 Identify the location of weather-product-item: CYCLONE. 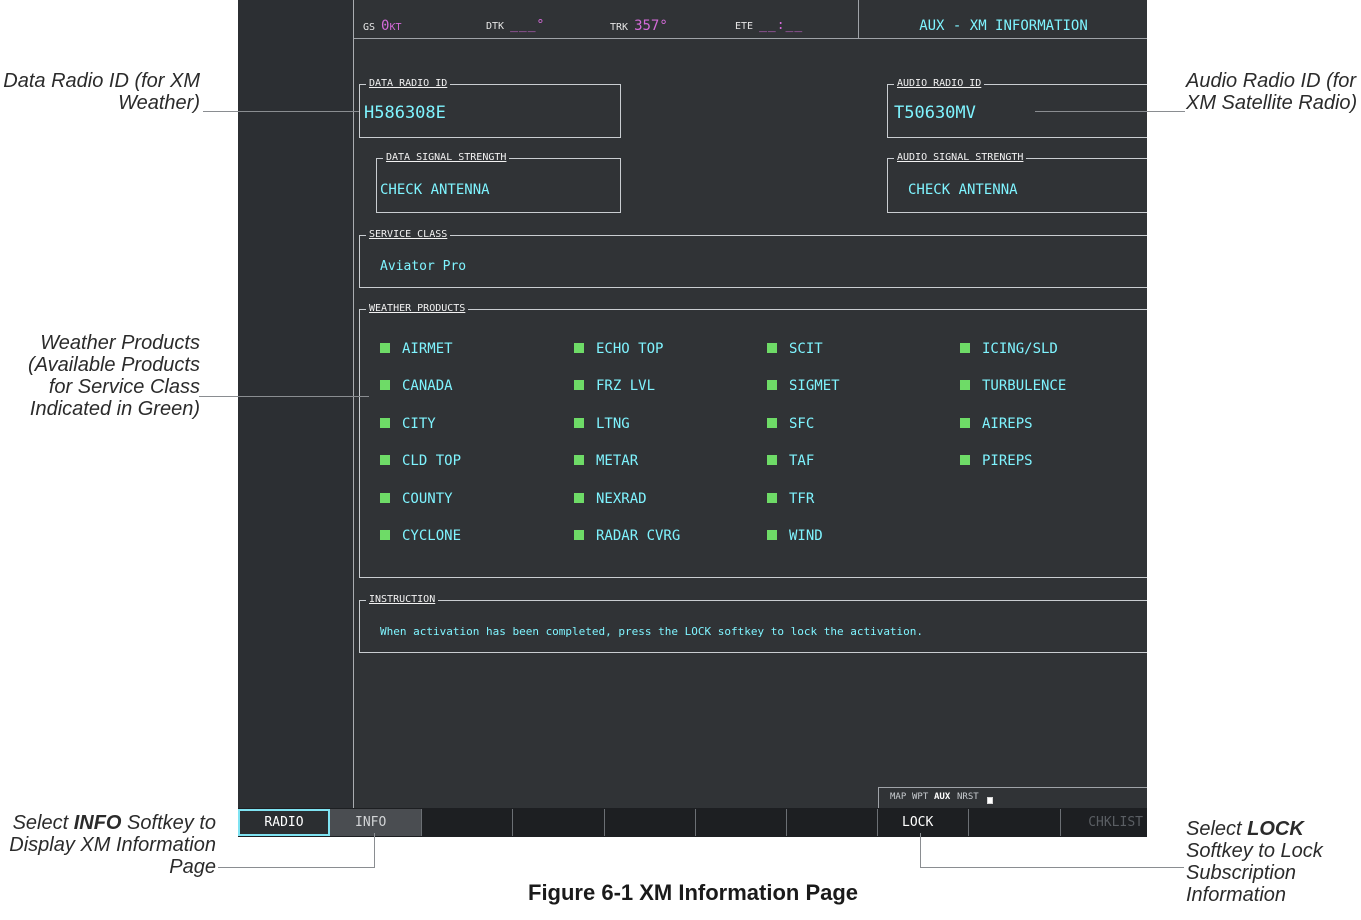
(420, 536).